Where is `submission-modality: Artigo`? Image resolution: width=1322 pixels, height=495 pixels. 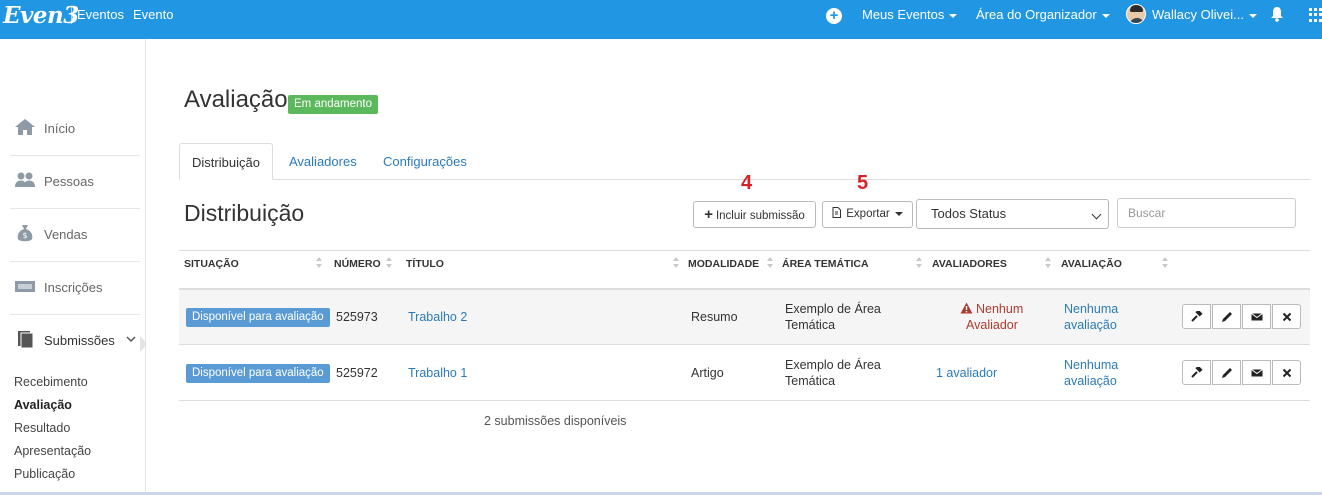 submission-modality: Artigo is located at coordinates (707, 373).